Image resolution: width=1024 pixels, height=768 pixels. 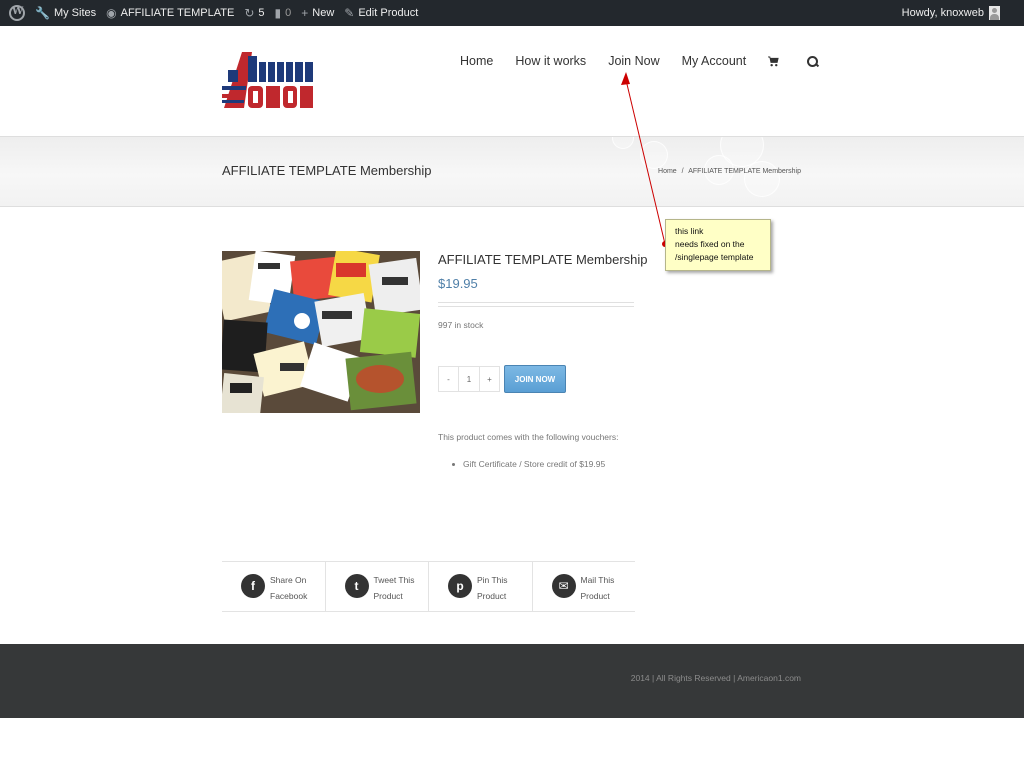 I want to click on admin-account: Howdy, knoxweb, so click(x=951, y=13).